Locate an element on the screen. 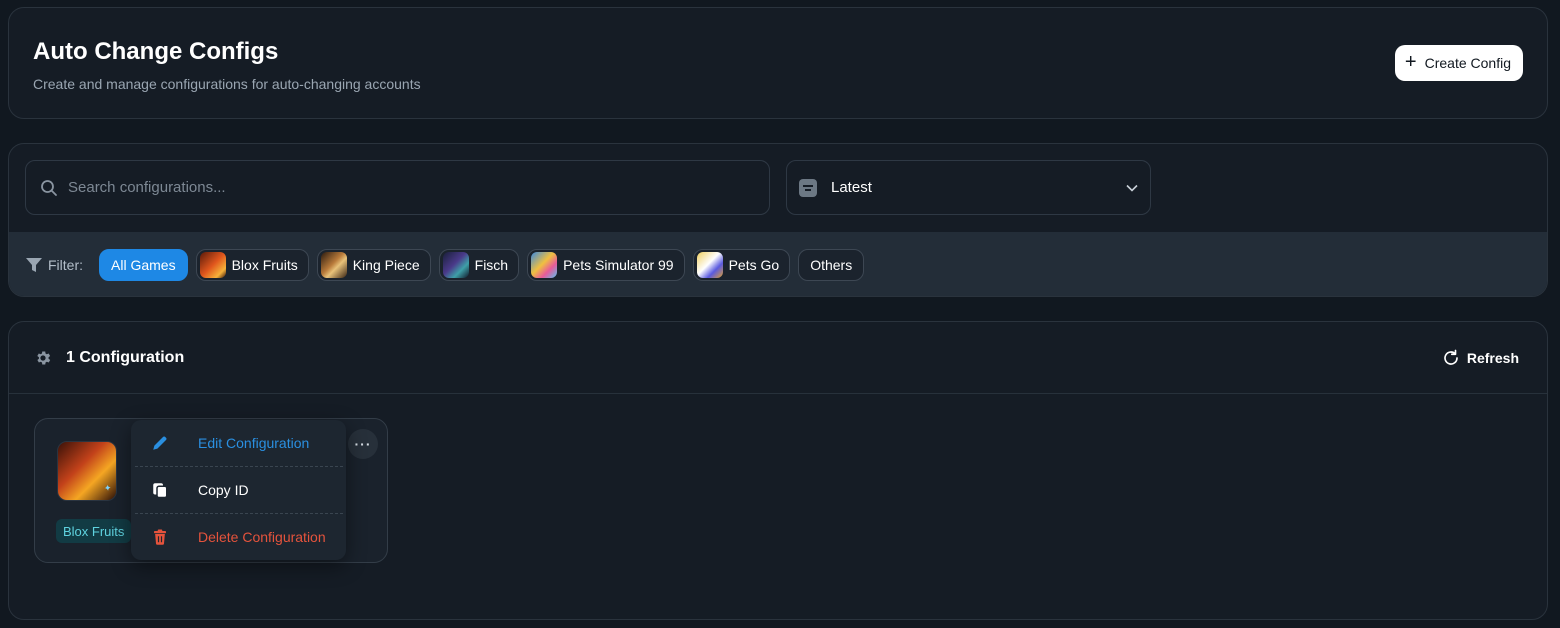 This screenshot has width=1560, height=628. menu-item-delete: Delete Configuration is located at coordinates (238, 537).